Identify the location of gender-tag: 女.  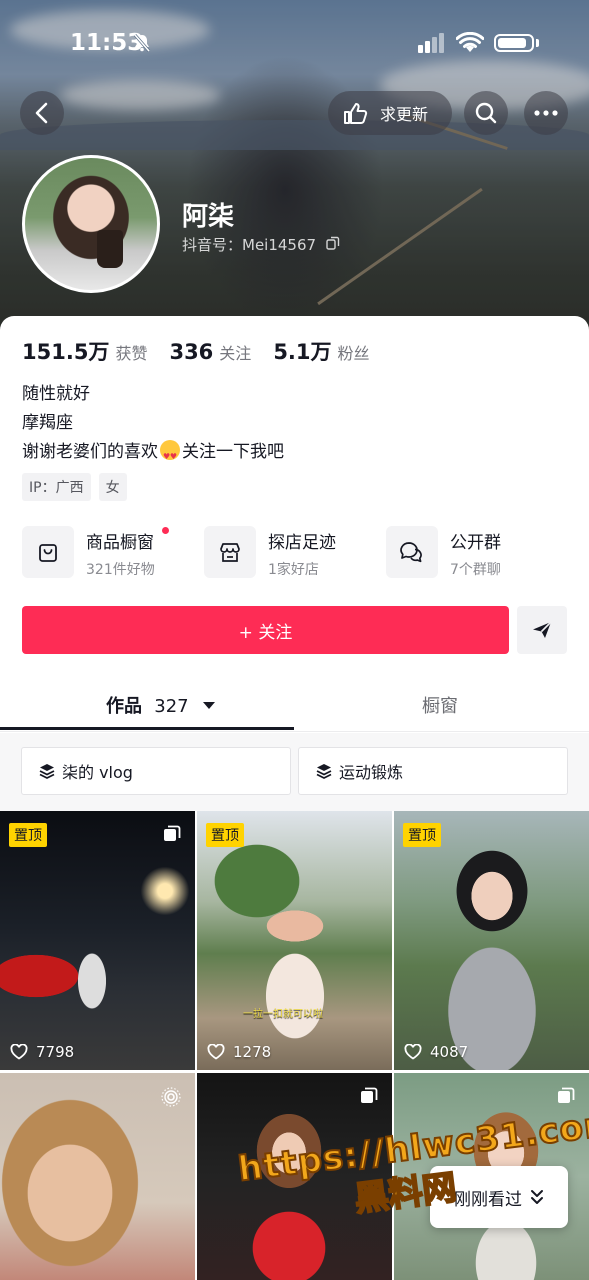
(112, 487).